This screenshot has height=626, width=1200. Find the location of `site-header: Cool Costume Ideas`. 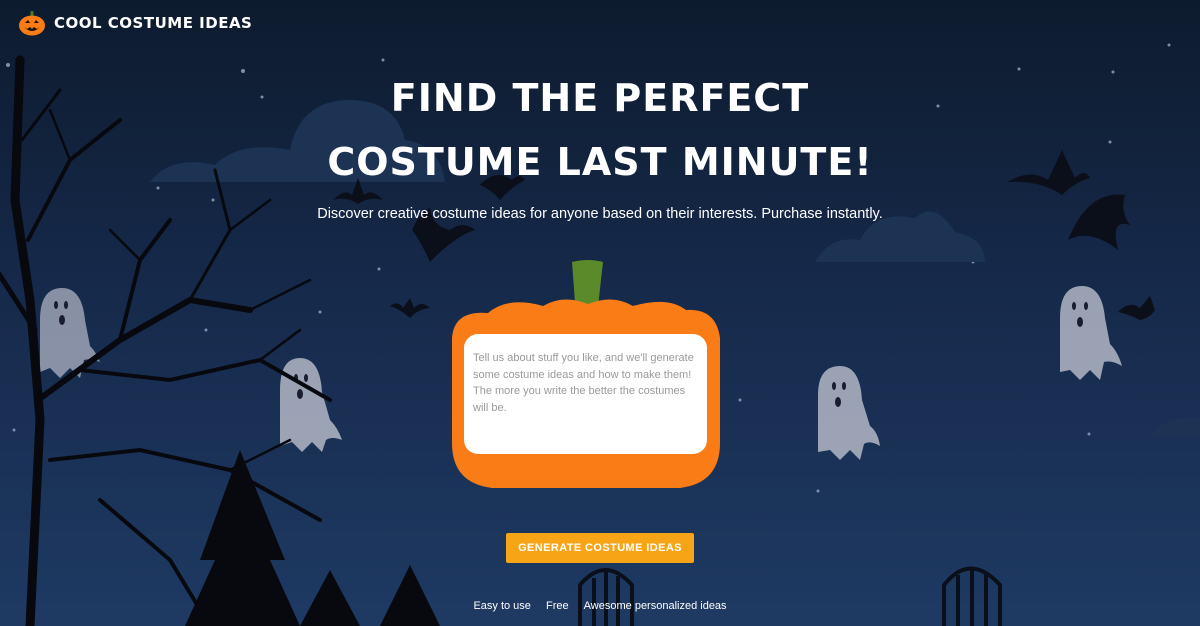

site-header: Cool Costume Ideas is located at coordinates (135, 23).